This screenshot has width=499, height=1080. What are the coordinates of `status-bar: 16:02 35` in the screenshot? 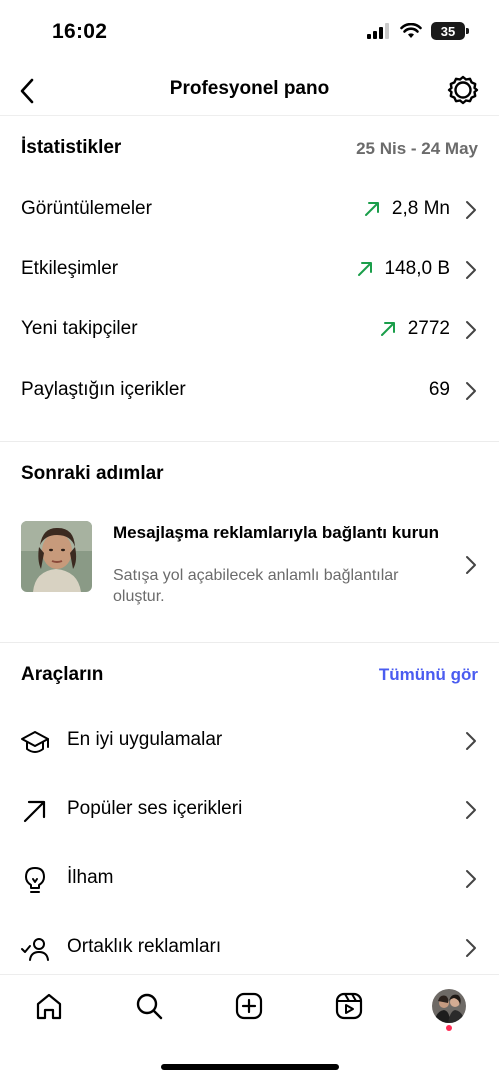 It's located at (249, 33).